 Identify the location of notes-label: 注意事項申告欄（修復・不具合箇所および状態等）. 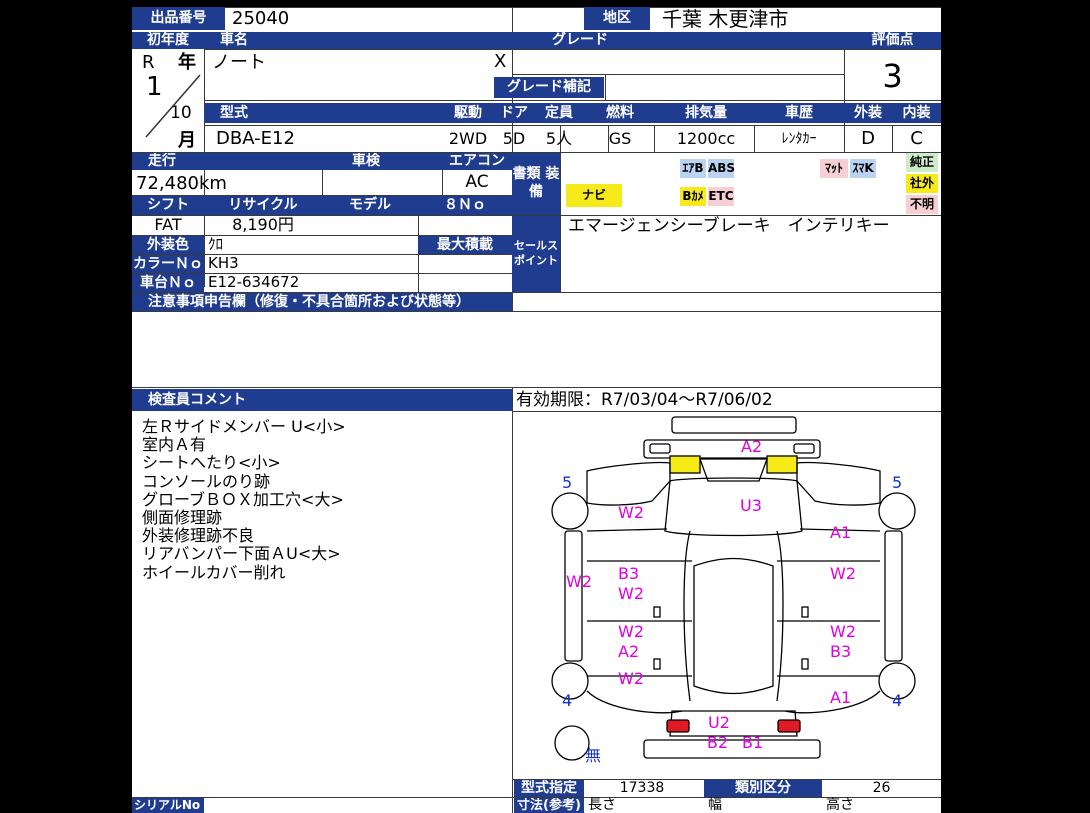
(322, 302).